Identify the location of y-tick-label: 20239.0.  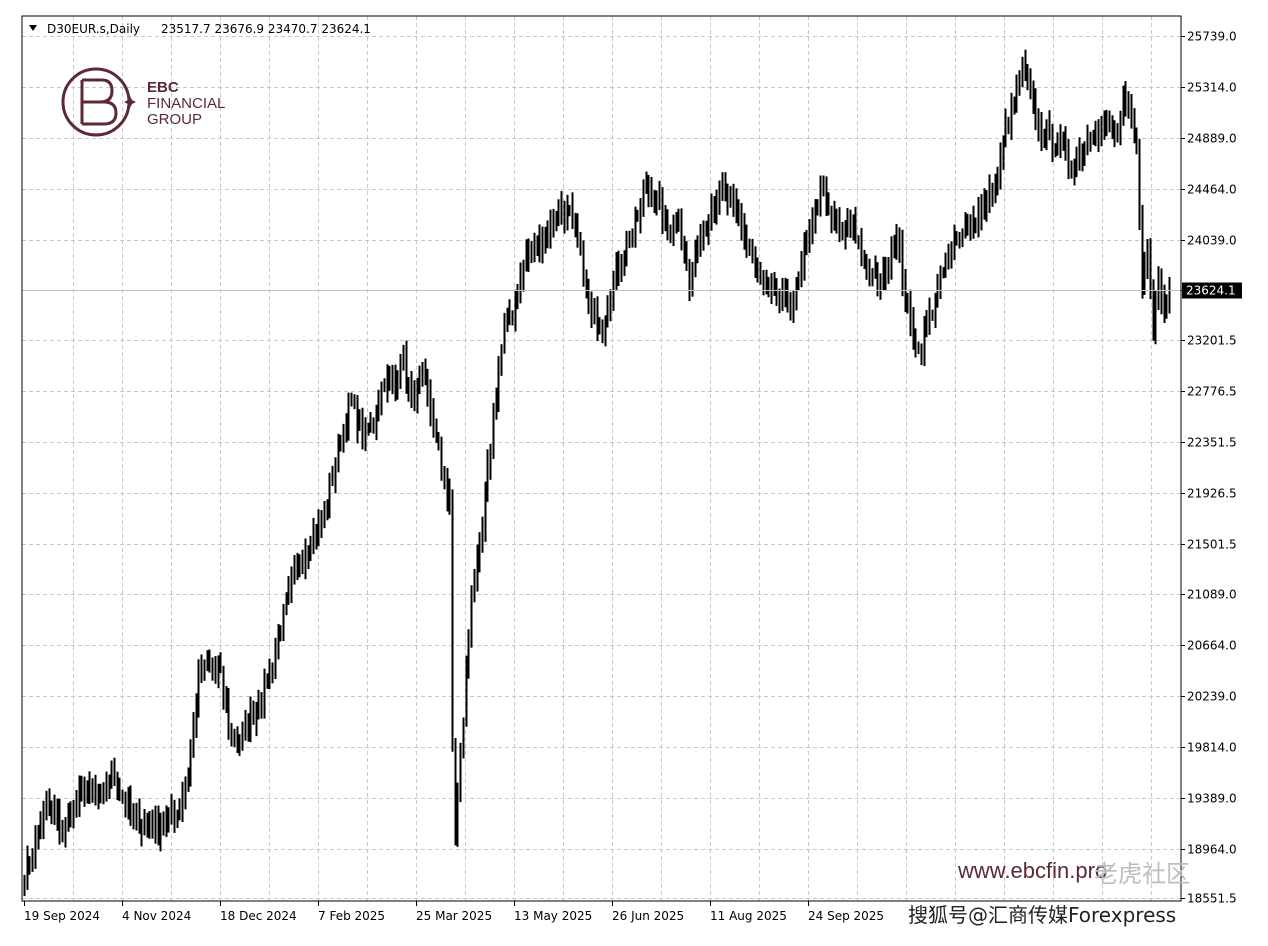
(1212, 697).